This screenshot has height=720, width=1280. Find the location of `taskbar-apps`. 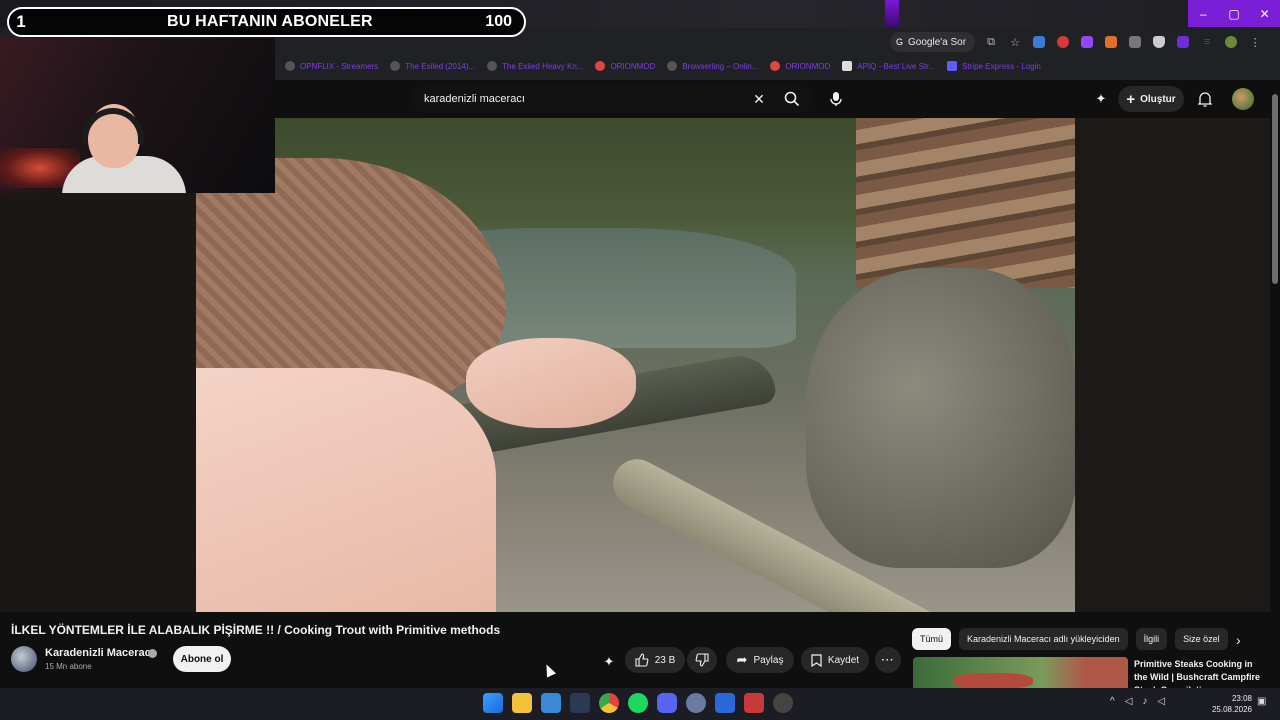

taskbar-apps is located at coordinates (638, 703).